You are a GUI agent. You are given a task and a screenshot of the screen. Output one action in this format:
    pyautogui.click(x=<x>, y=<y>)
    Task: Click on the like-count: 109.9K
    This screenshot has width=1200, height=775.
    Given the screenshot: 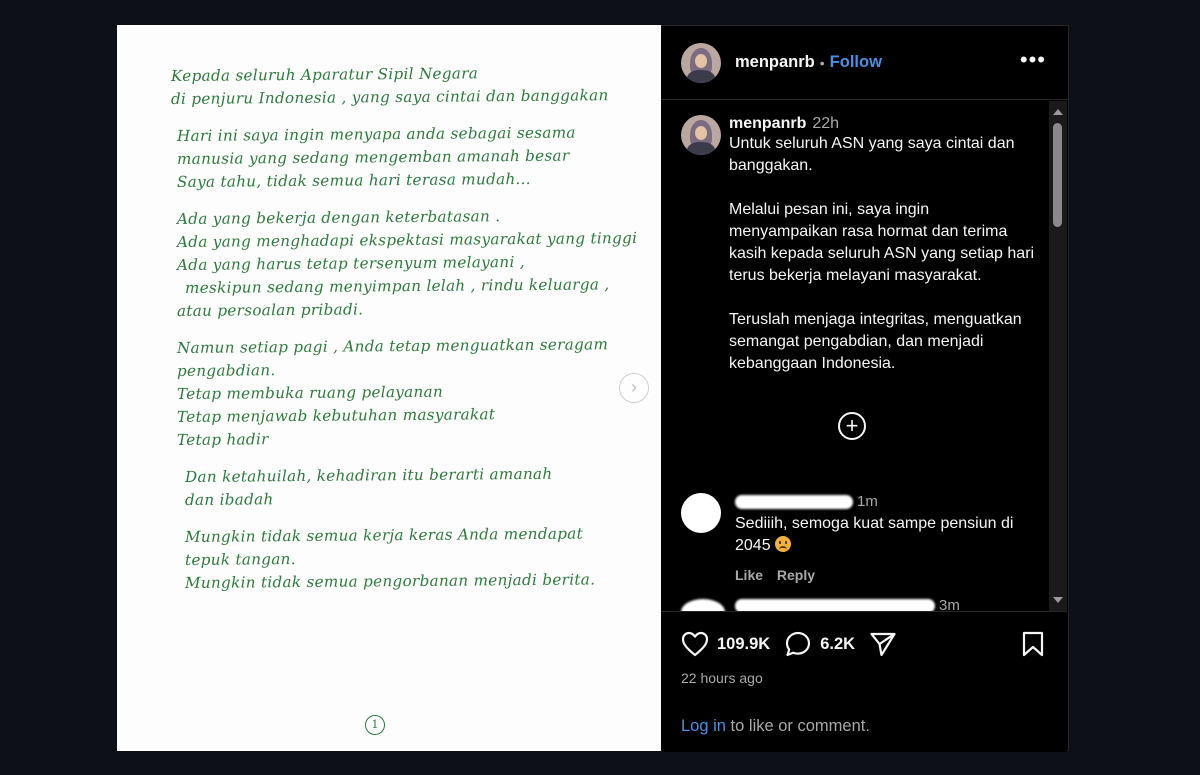 What is the action you would take?
    pyautogui.click(x=743, y=644)
    